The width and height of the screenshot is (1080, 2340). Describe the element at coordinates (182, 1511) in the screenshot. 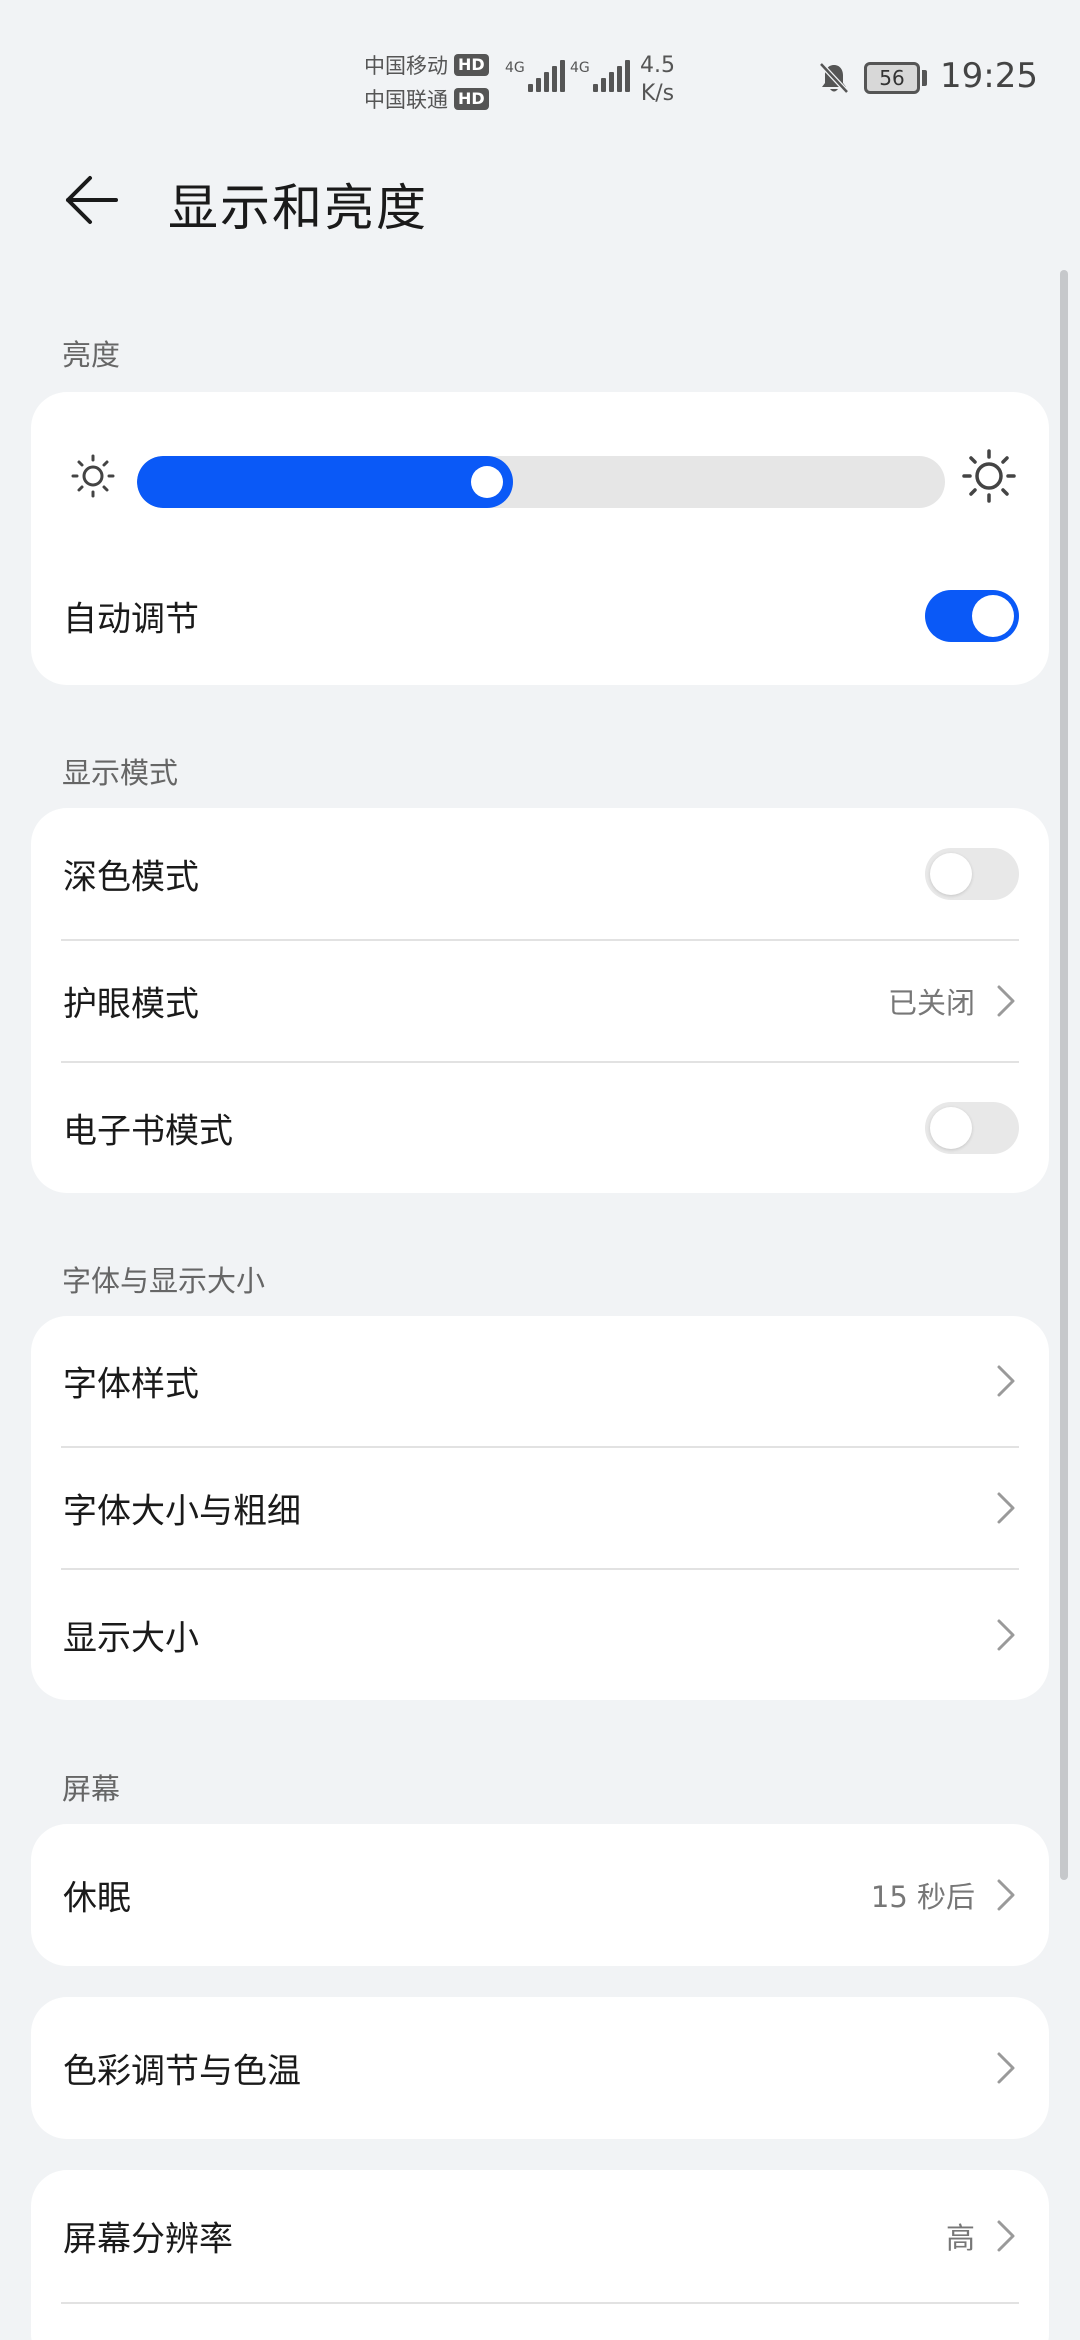

I see `font-size-weight-label: 字体大小与粗细` at that location.